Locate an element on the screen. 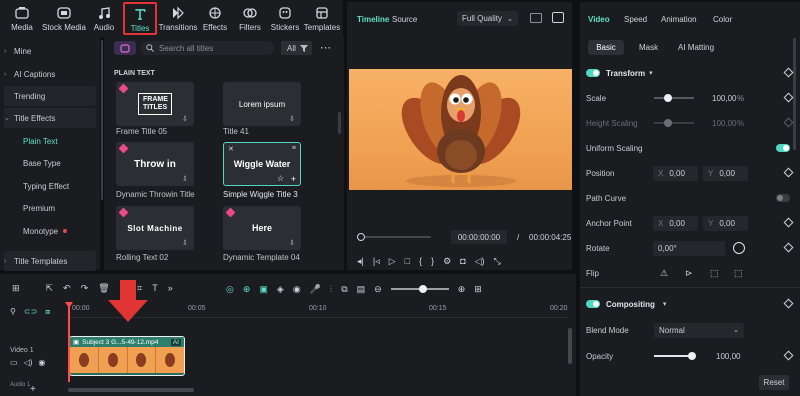  track-visibility-icon: ◉ is located at coordinates (41, 362).